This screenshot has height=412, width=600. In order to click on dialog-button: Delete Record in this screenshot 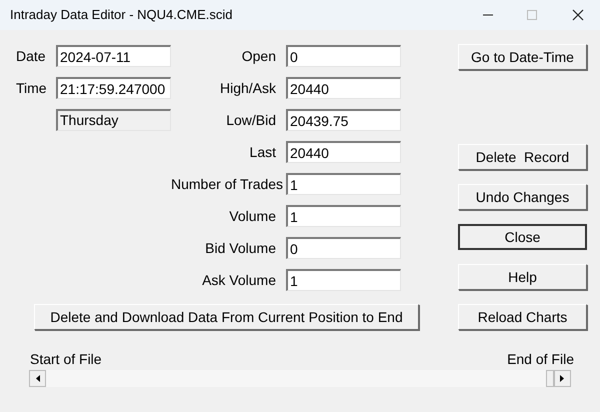, I will do `click(522, 157)`.